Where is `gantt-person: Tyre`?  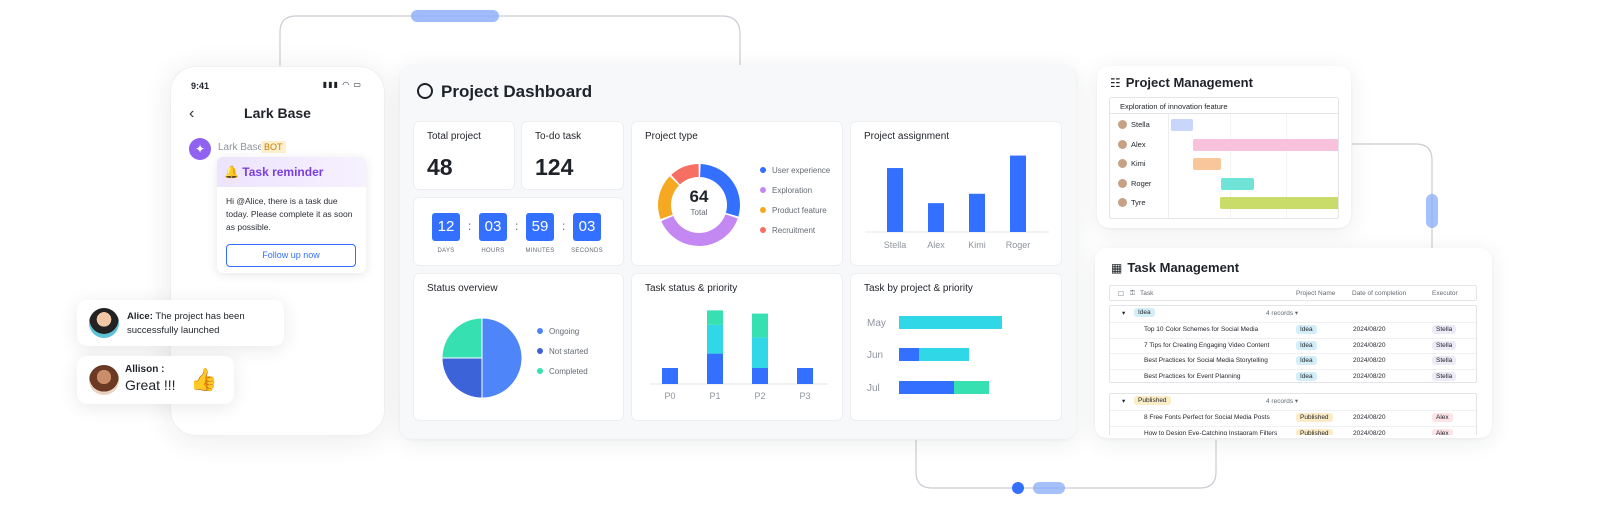 gantt-person: Tyre is located at coordinates (1128, 202).